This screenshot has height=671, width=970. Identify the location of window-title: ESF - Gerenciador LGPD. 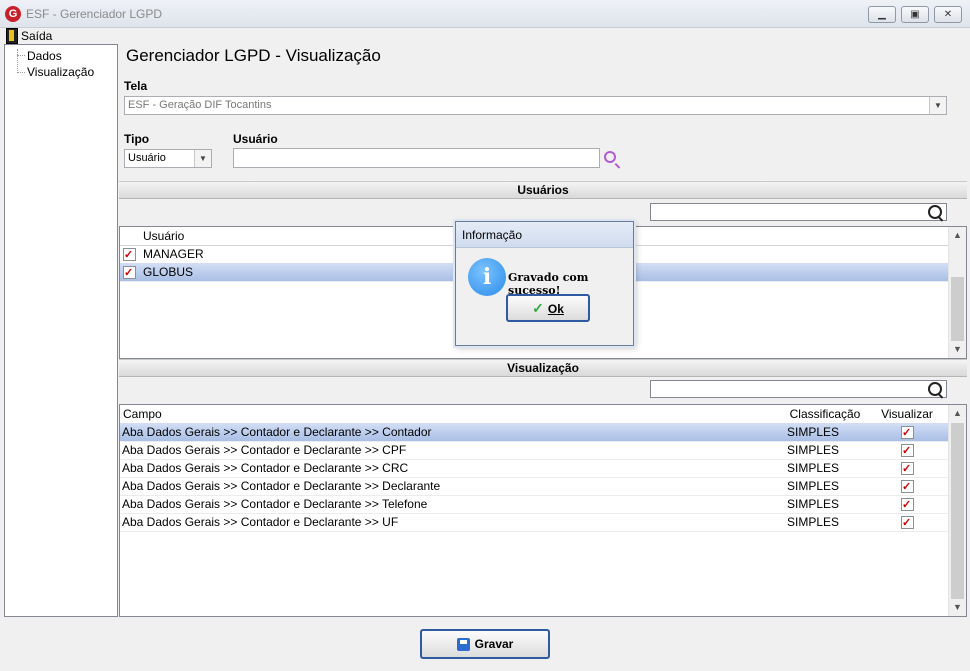
(94, 14).